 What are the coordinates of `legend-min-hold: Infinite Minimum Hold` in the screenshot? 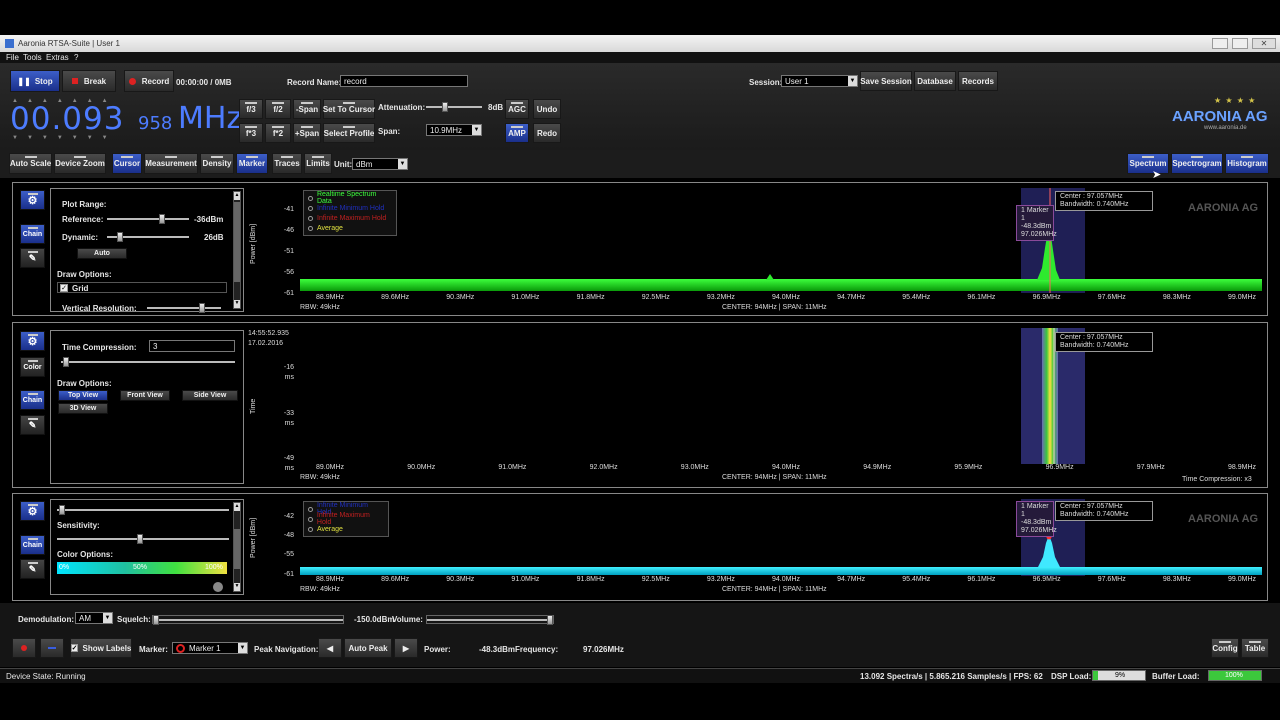 It's located at (351, 208).